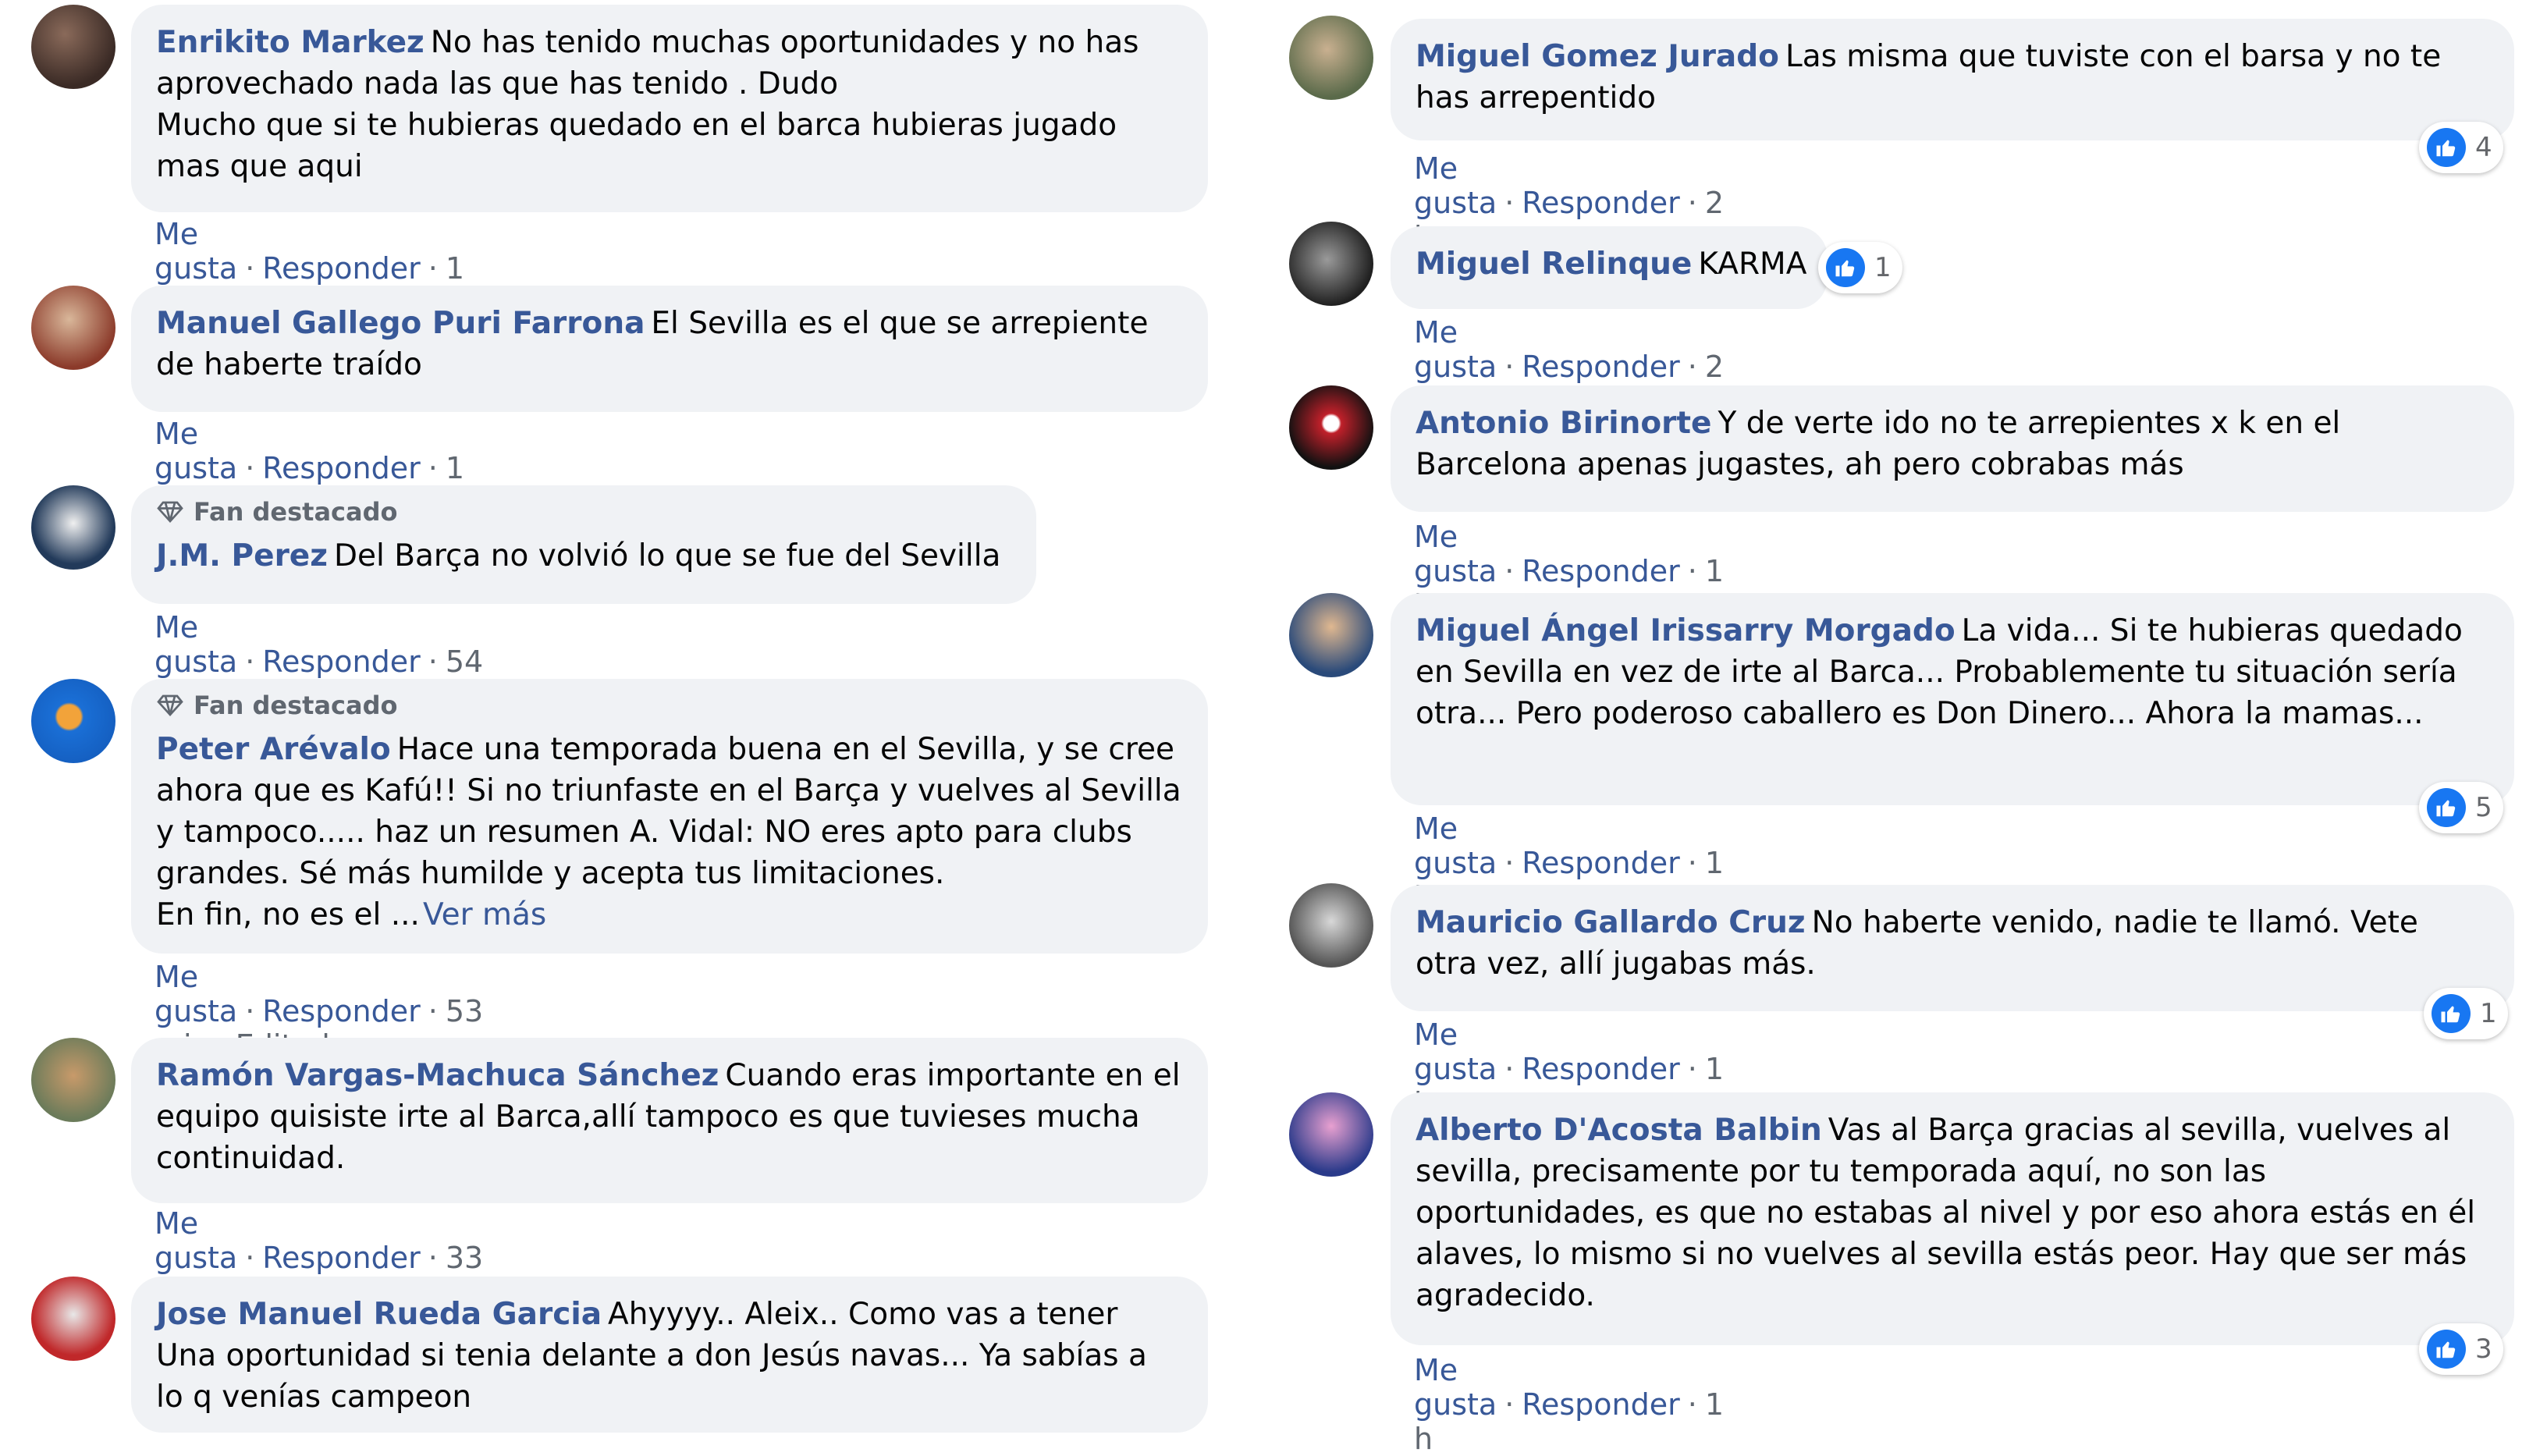  What do you see at coordinates (1597, 56) in the screenshot?
I see `comment-author: Miguel Gomez Jurado` at bounding box center [1597, 56].